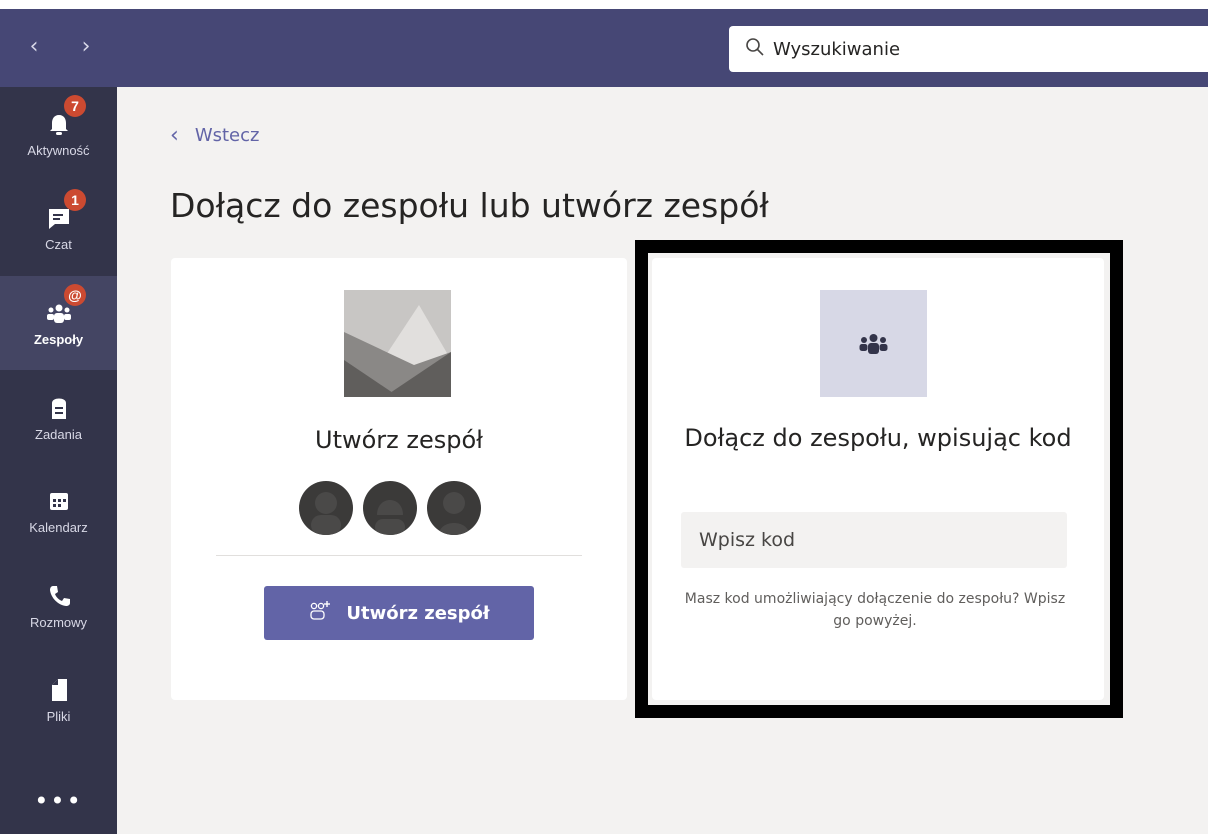 Image resolution: width=1208 pixels, height=834 pixels. Describe the element at coordinates (34, 47) in the screenshot. I see `history-back-icon: ‹` at that location.